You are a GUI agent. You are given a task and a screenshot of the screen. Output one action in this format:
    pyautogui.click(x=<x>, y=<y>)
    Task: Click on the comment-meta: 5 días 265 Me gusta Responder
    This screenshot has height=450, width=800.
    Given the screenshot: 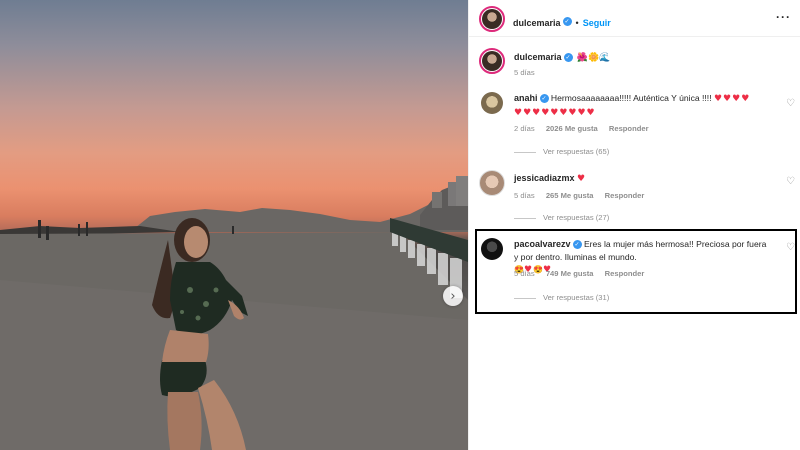 What is the action you would take?
    pyautogui.click(x=583, y=195)
    